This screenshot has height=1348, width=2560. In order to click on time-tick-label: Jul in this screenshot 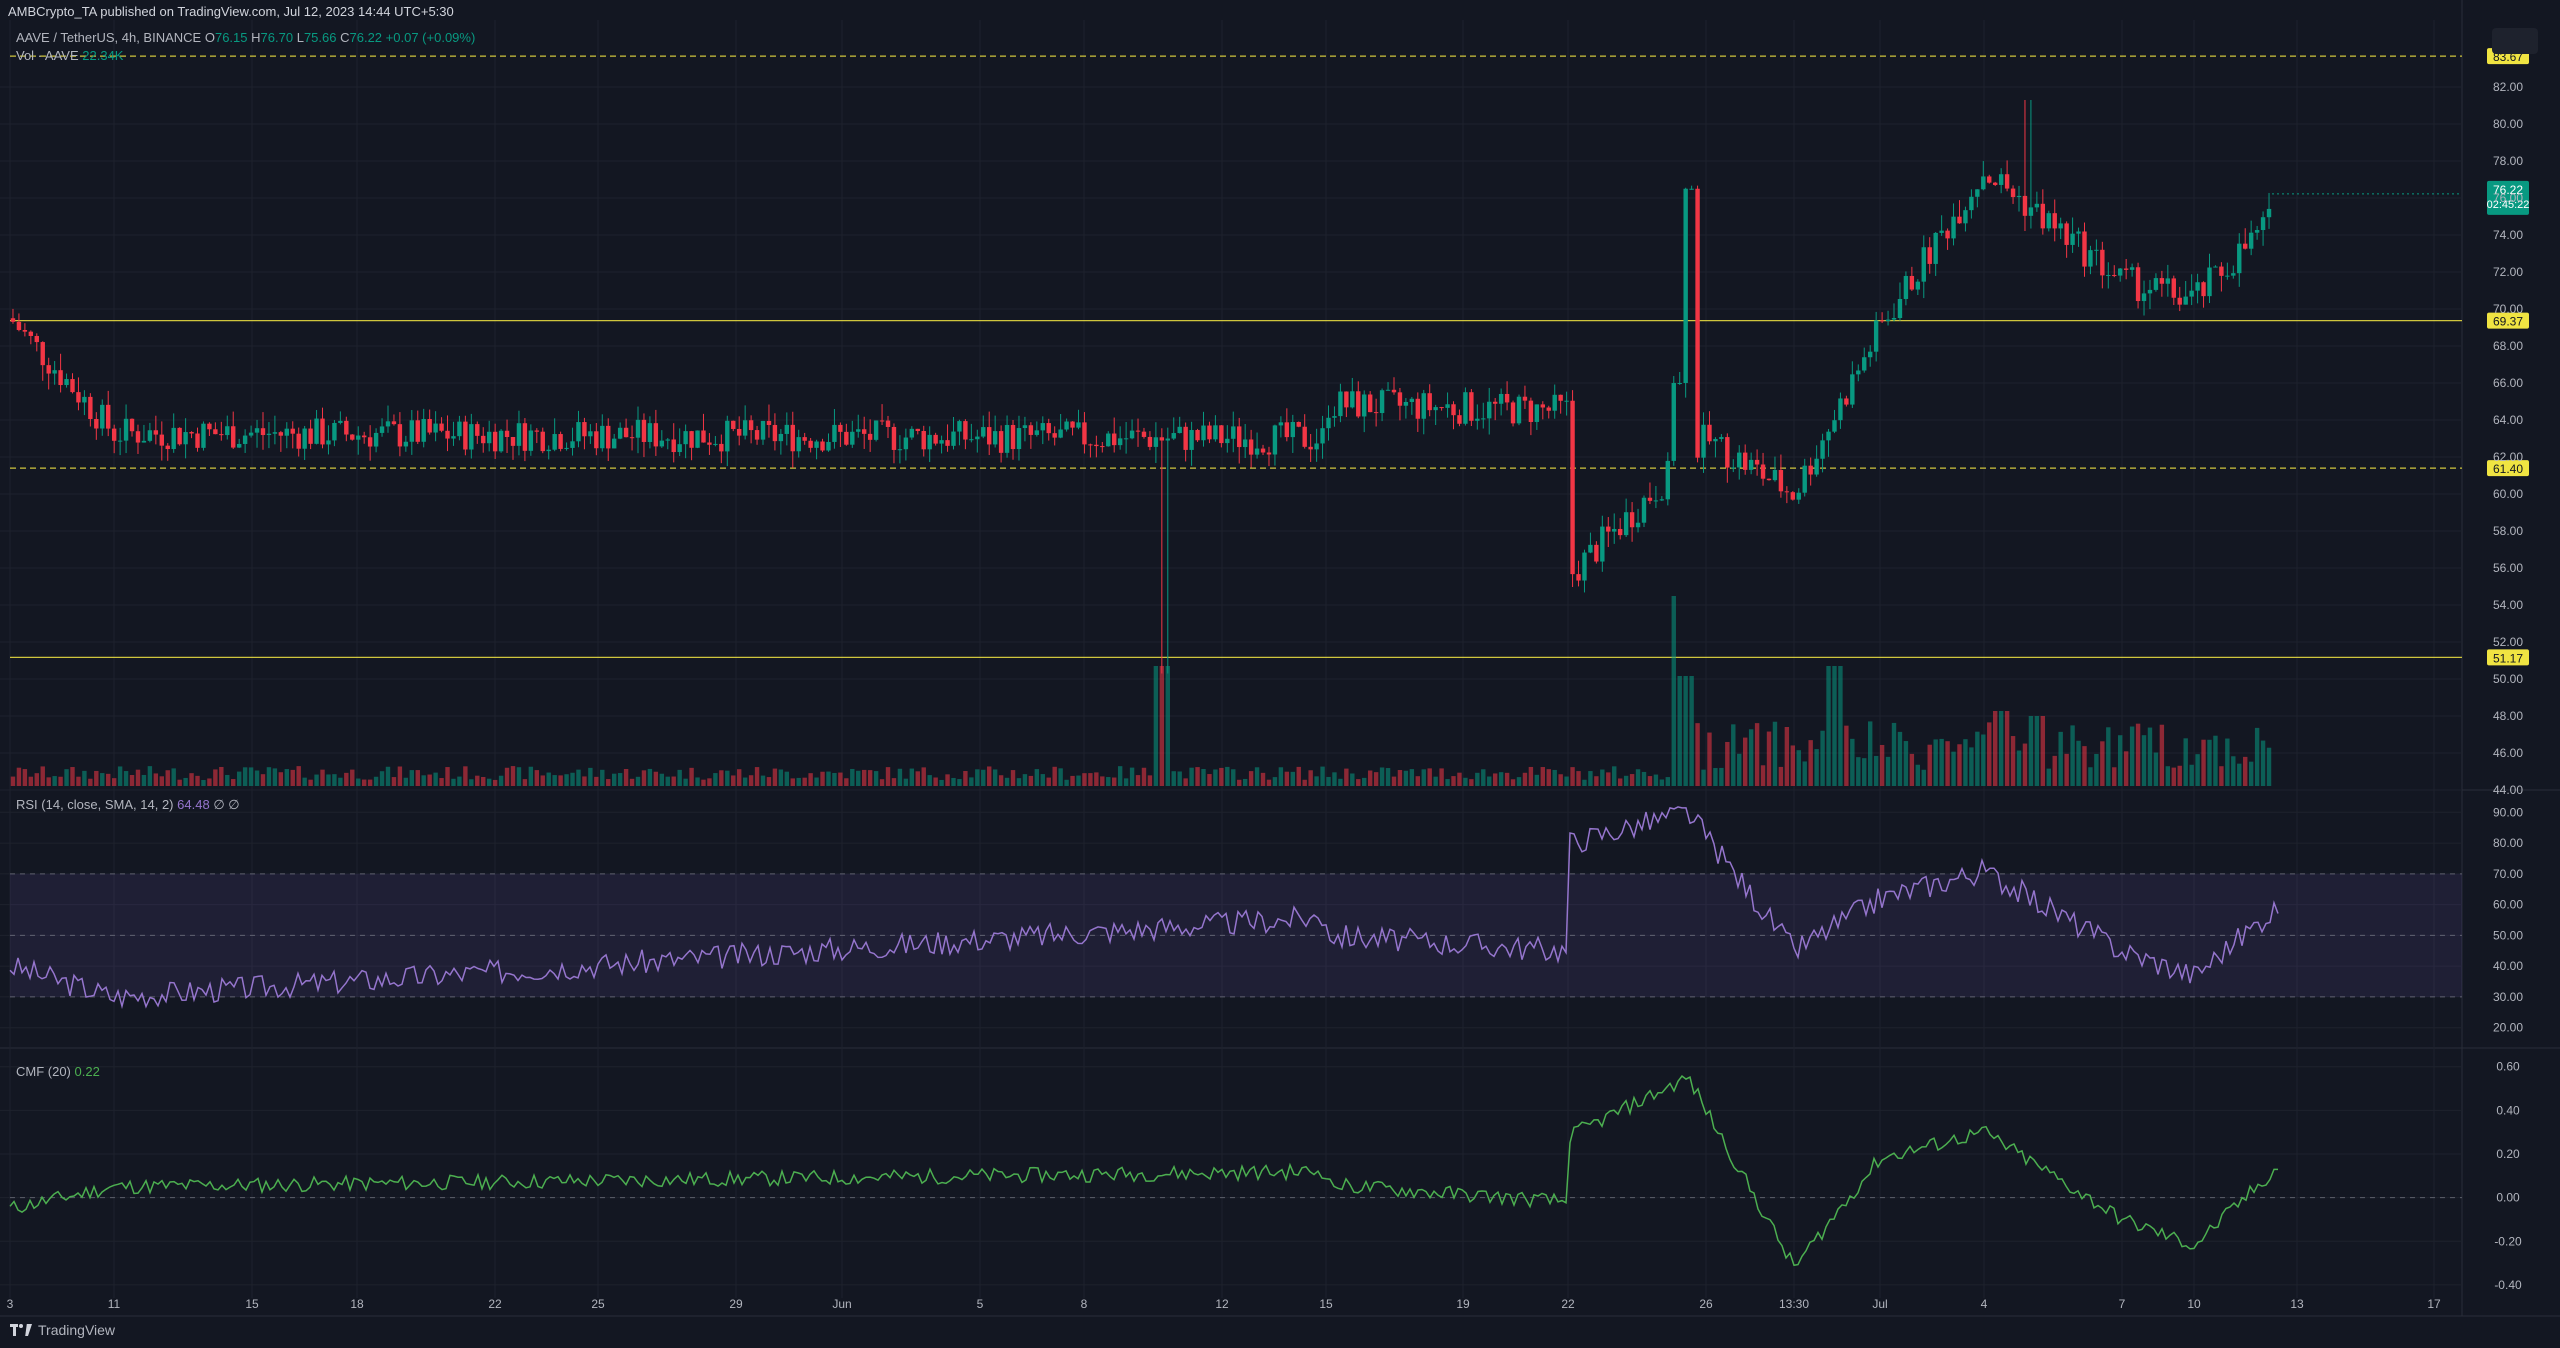, I will do `click(1879, 1304)`.